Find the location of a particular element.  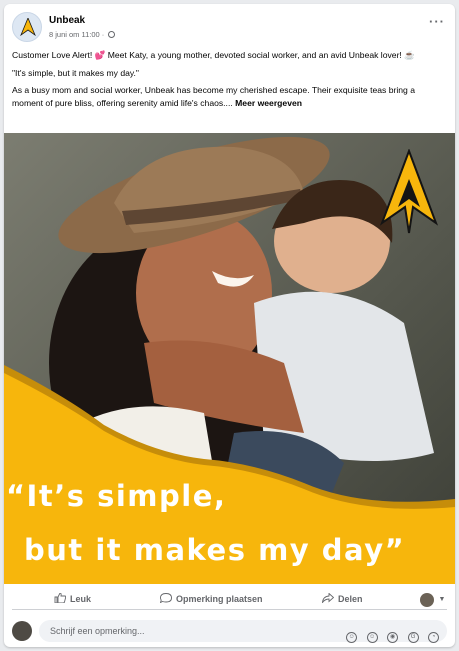

page-avatar is located at coordinates (27, 27).